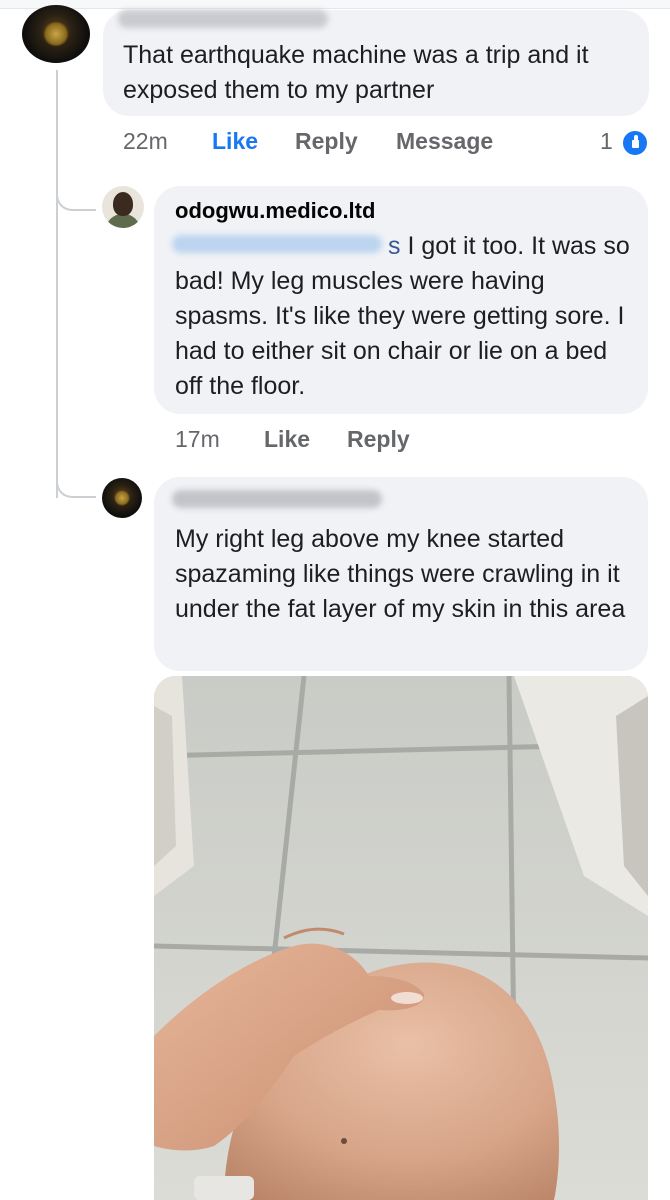  Describe the element at coordinates (123, 221) in the screenshot. I see `avatar-shoulders` at that location.